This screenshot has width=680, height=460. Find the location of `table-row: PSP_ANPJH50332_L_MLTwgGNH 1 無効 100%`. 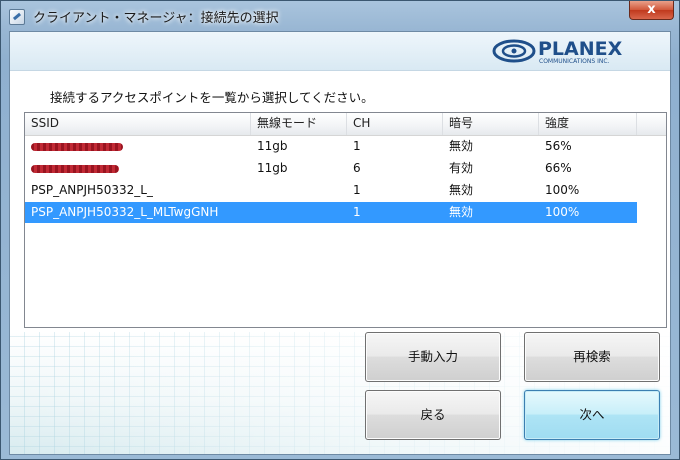

table-row: PSP_ANPJH50332_L_MLTwgGNH 1 無効 100% is located at coordinates (331, 212).